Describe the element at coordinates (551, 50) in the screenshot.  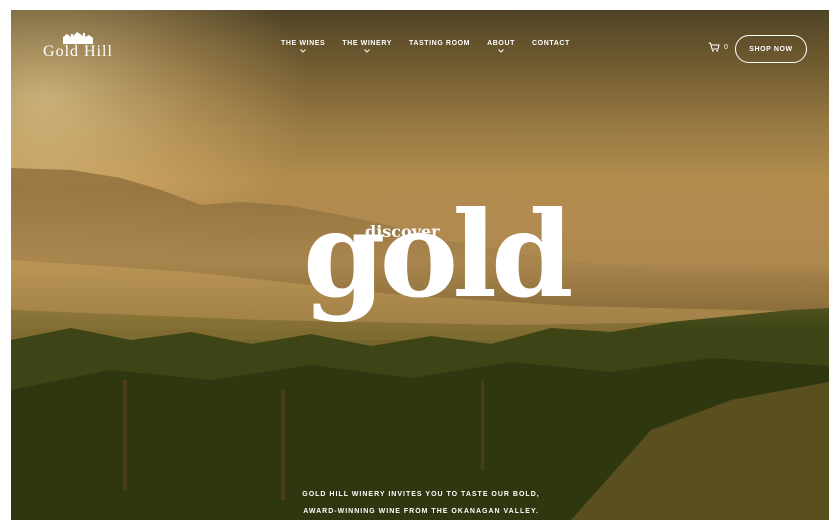
I see `nav-item-contact: CONTACT` at that location.